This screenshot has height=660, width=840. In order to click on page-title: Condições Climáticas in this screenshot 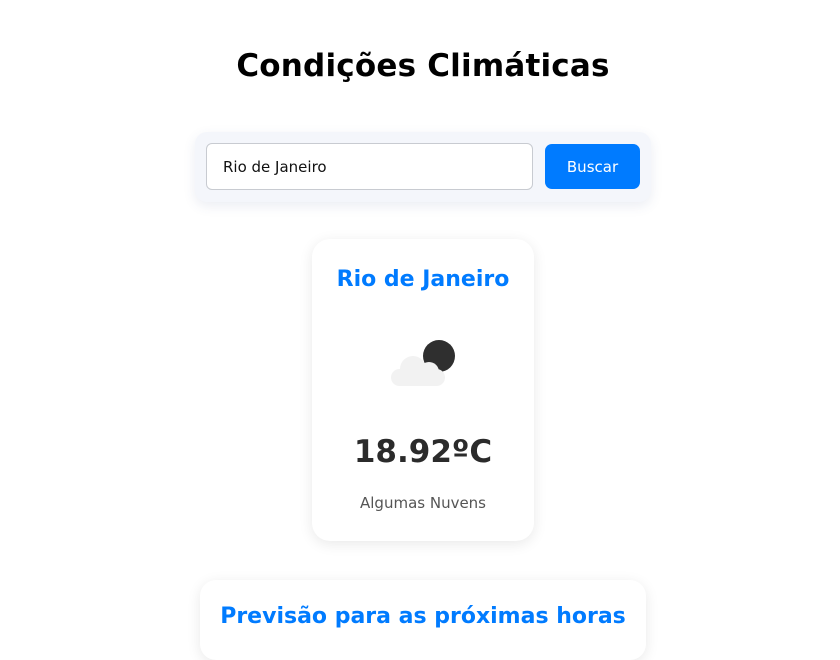, I will do `click(423, 66)`.